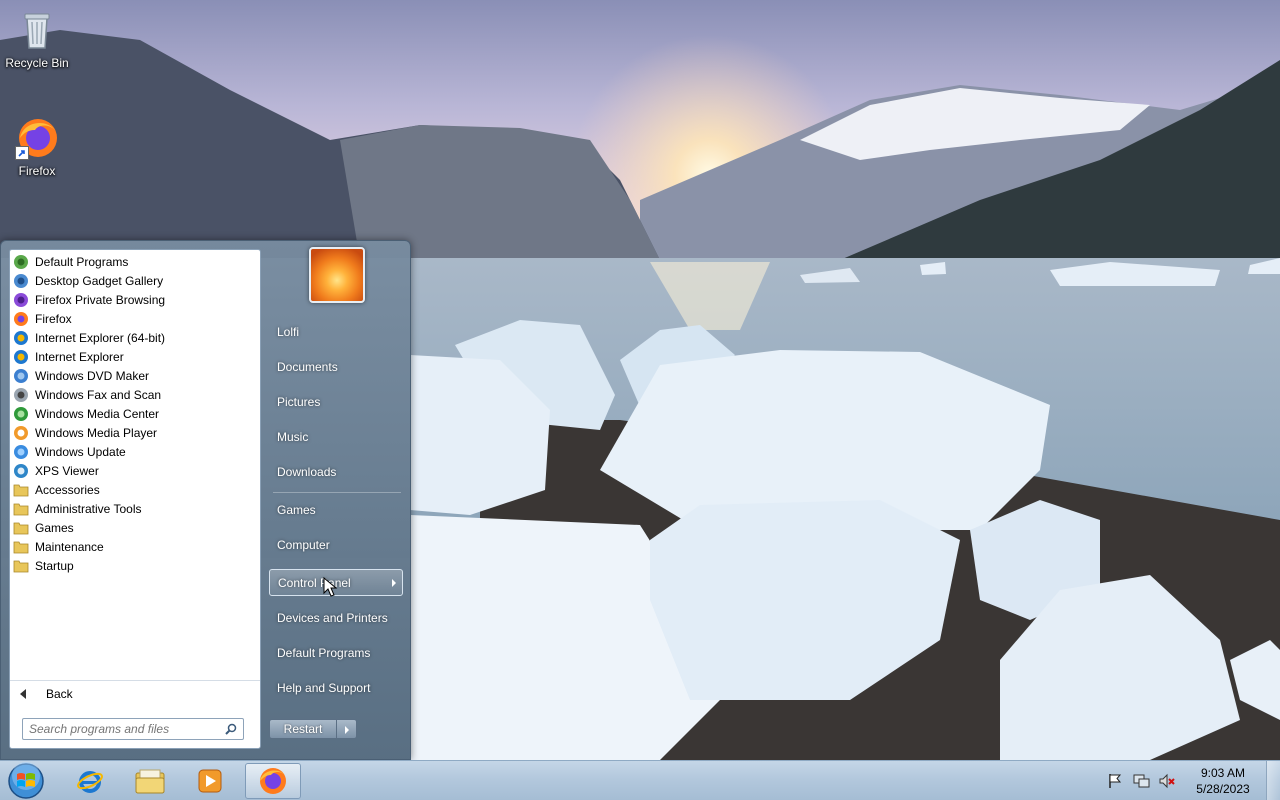  What do you see at coordinates (135, 318) in the screenshot?
I see `program-item: Firefox` at bounding box center [135, 318].